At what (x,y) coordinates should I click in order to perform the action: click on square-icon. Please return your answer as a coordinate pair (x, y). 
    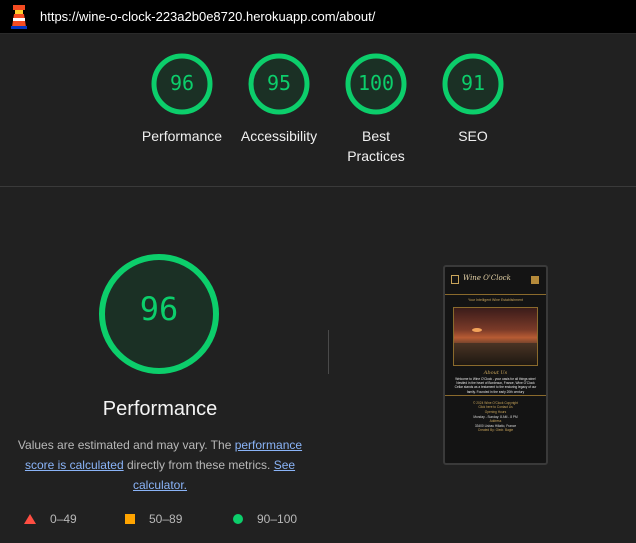
    Looking at the image, I should click on (130, 519).